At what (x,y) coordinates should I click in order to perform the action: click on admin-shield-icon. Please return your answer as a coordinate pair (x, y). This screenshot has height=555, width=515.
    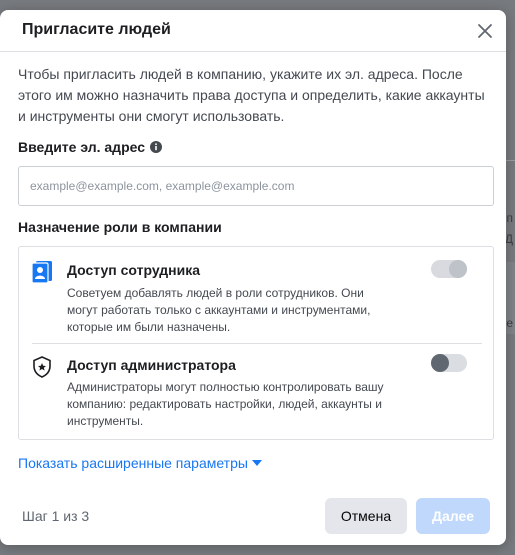
    Looking at the image, I should click on (42, 367).